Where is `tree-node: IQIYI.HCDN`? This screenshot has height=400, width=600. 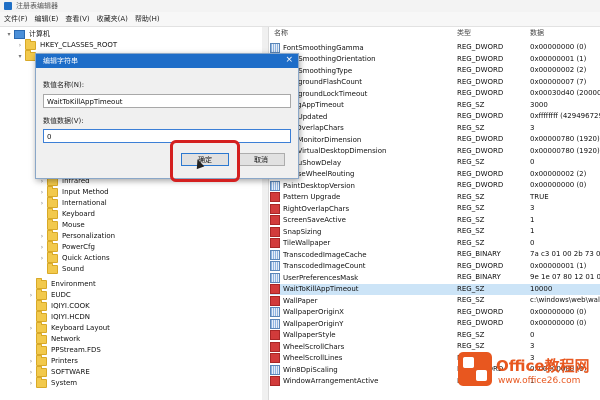
tree-node: IQIYI.HCDN is located at coordinates (59, 316).